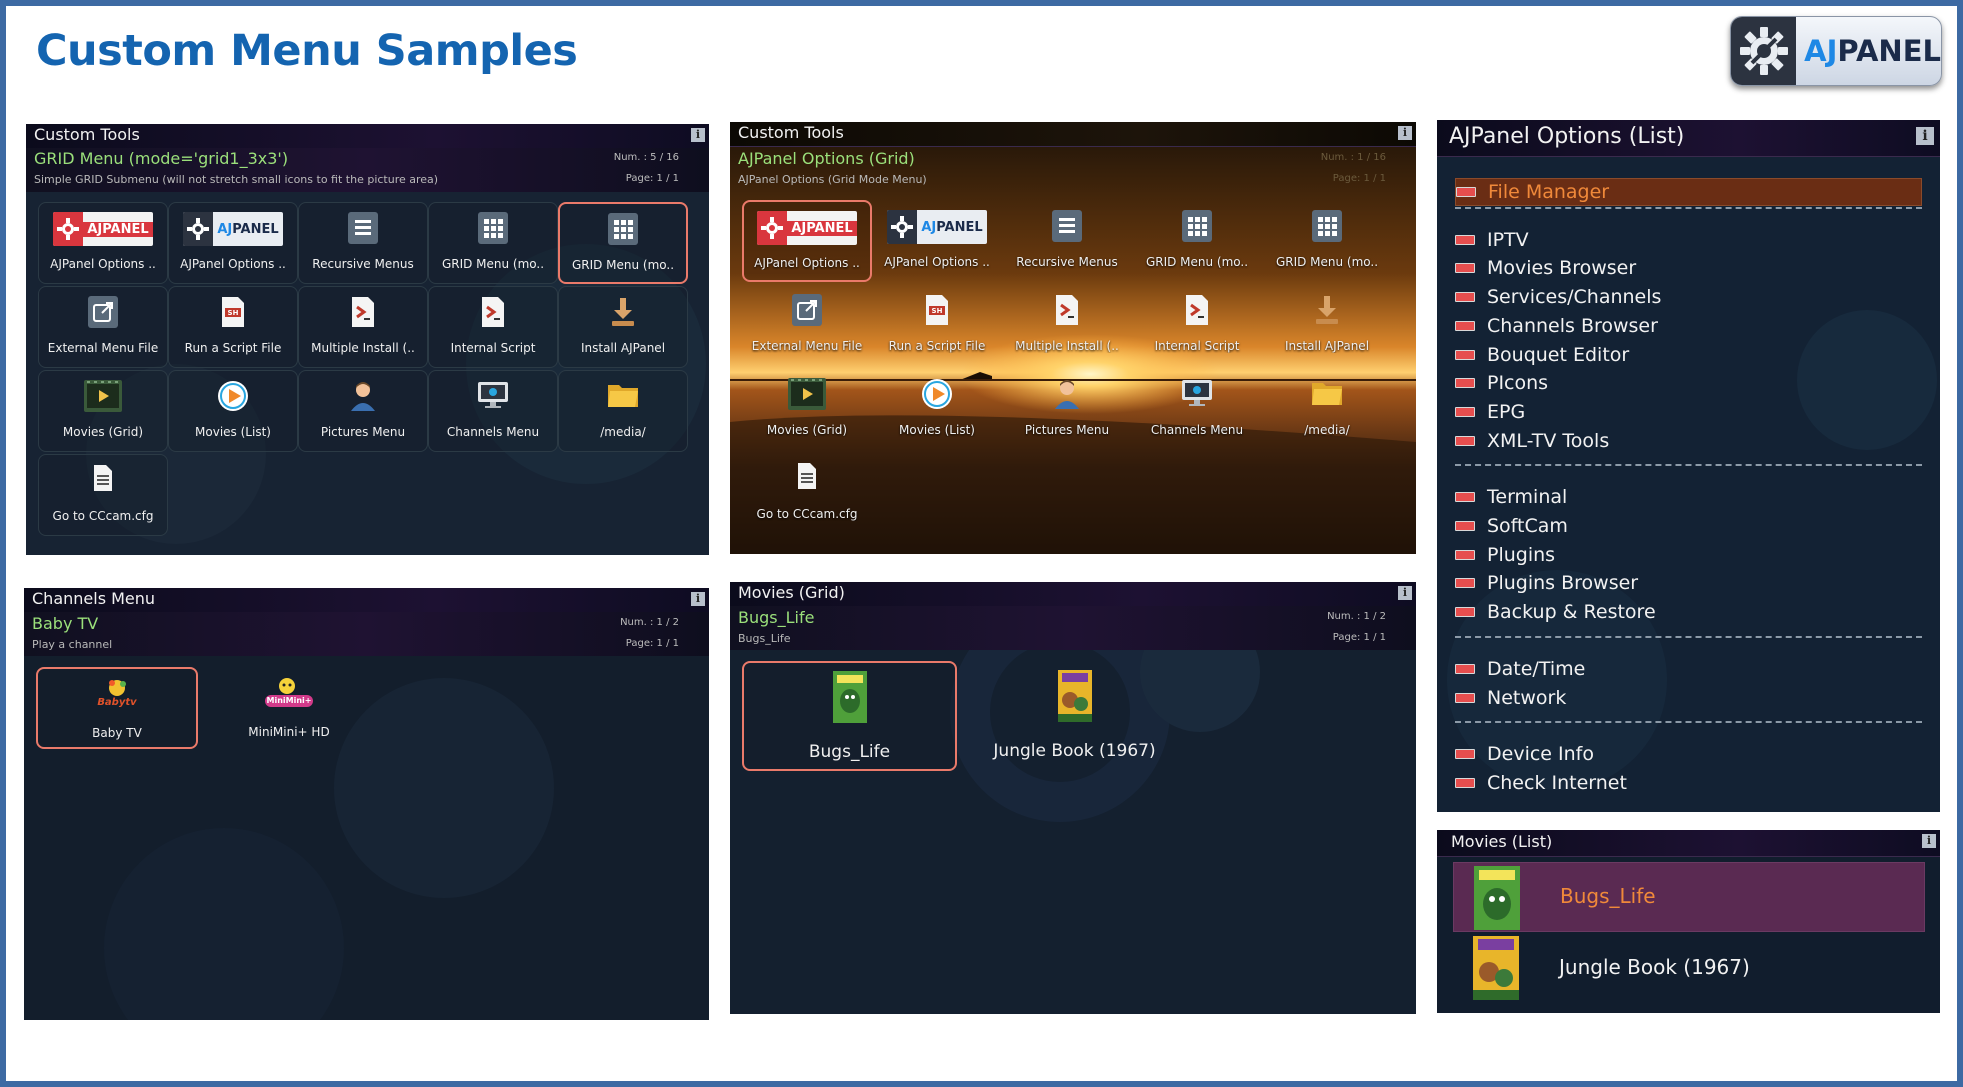  Describe the element at coordinates (807, 346) in the screenshot. I see `grid-item-label: External Menu File` at that location.